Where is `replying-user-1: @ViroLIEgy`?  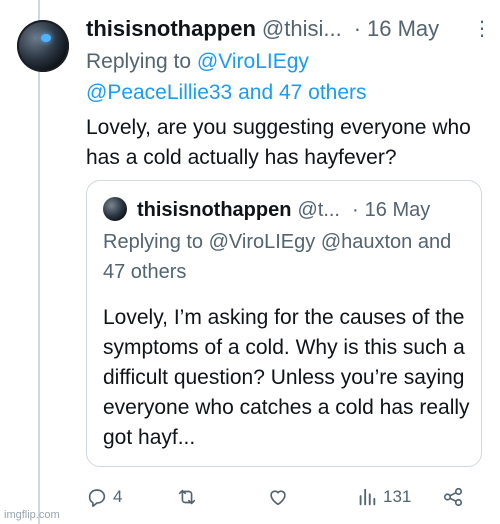
replying-user-1: @ViroLIEgy is located at coordinates (253, 61).